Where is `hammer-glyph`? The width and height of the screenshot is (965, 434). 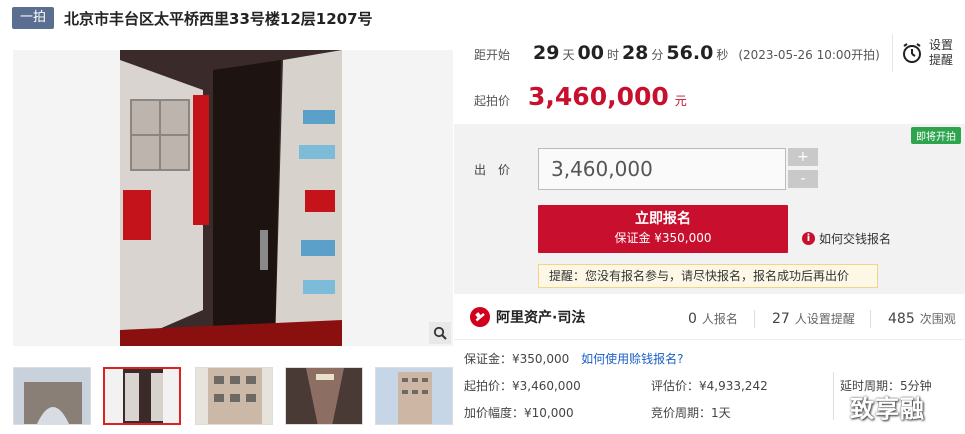
hammer-glyph is located at coordinates (480, 317).